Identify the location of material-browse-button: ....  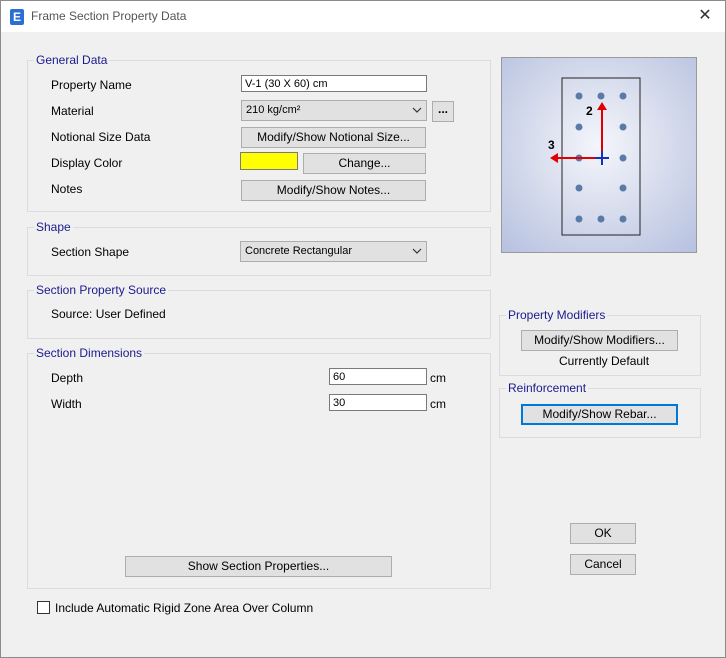
(443, 111).